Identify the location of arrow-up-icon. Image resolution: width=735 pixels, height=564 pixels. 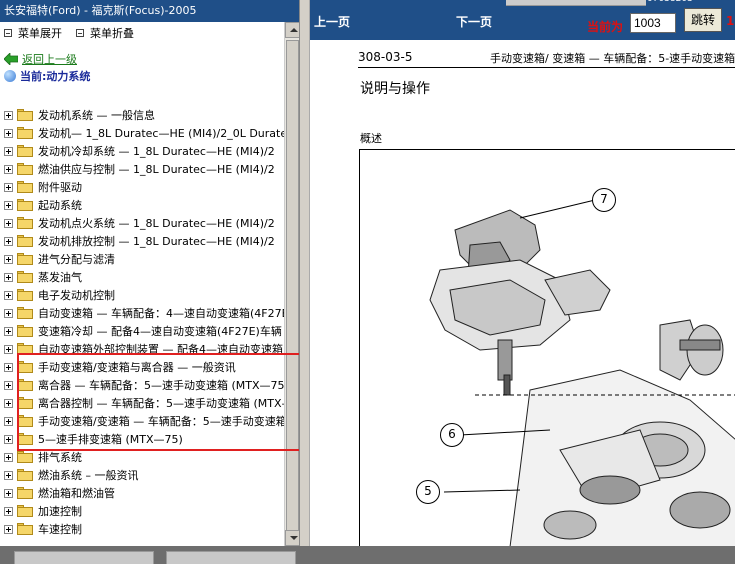
(294, 30).